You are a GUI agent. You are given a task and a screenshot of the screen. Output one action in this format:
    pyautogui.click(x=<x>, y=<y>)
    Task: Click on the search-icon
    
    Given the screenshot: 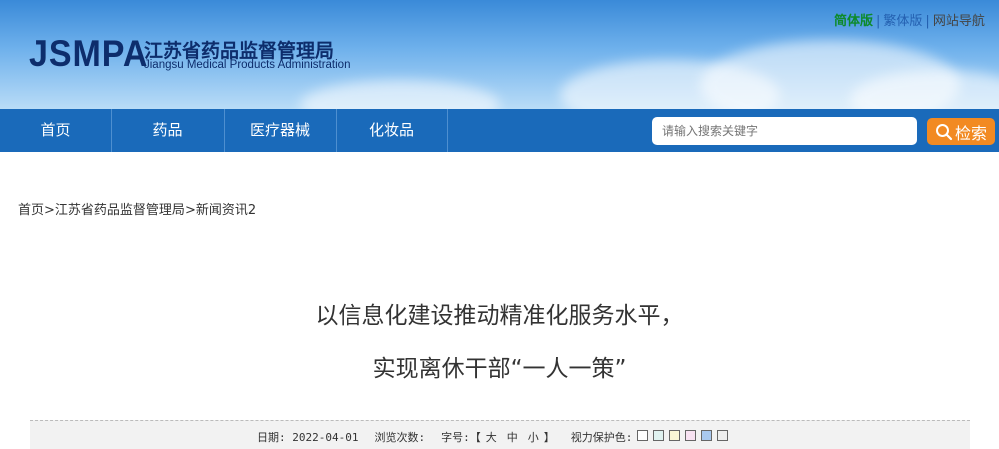 What is the action you would take?
    pyautogui.click(x=944, y=131)
    